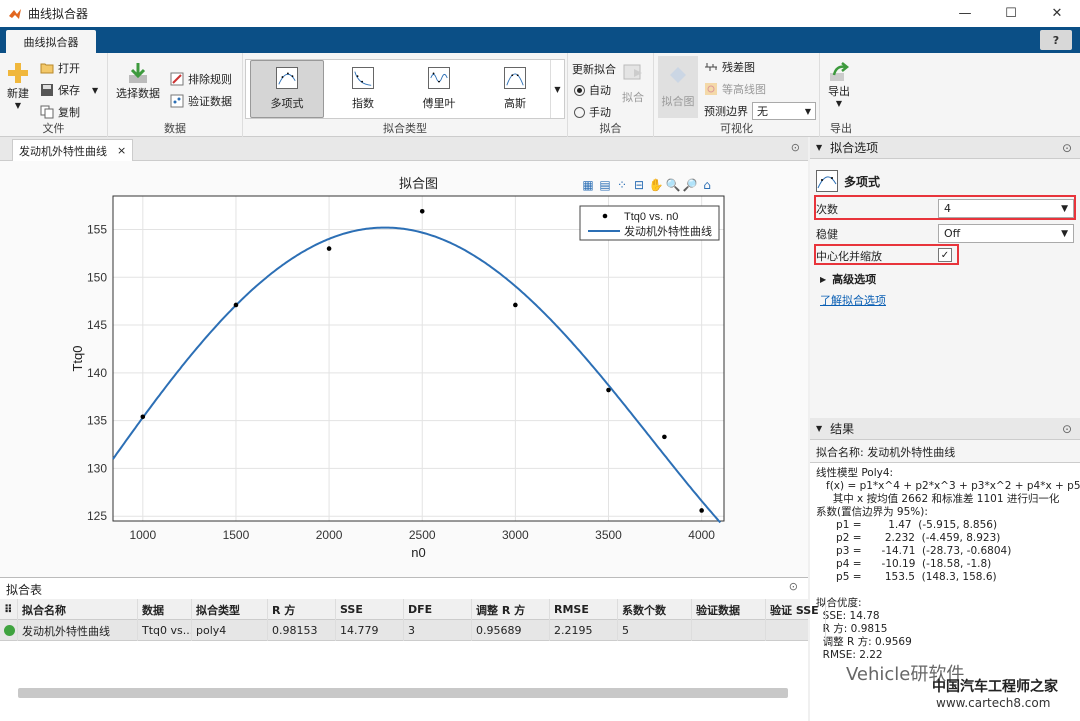  What do you see at coordinates (639, 185) in the screenshot?
I see `plot-tool-icon: ⊟` at bounding box center [639, 185].